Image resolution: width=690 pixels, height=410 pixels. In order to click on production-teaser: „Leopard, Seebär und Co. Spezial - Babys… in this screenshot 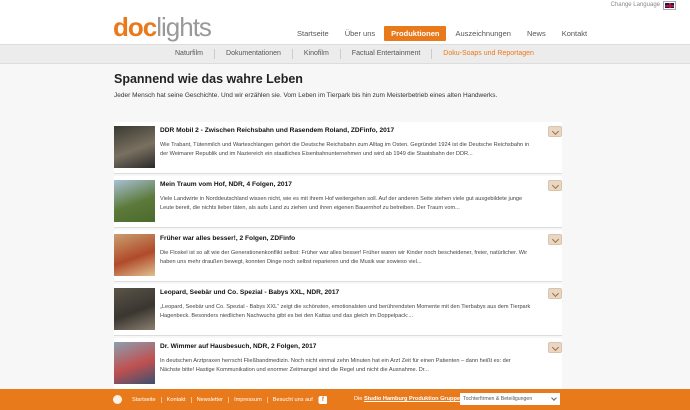, I will do `click(345, 311)`.